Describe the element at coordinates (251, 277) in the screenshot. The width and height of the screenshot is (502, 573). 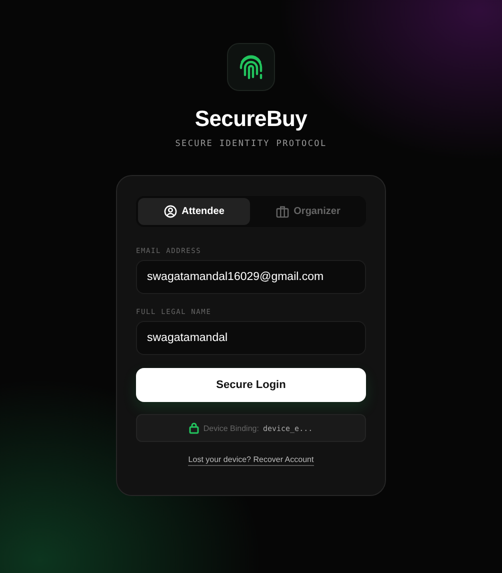
I see `input-field: swagatamandal16029@gmail.com` at that location.